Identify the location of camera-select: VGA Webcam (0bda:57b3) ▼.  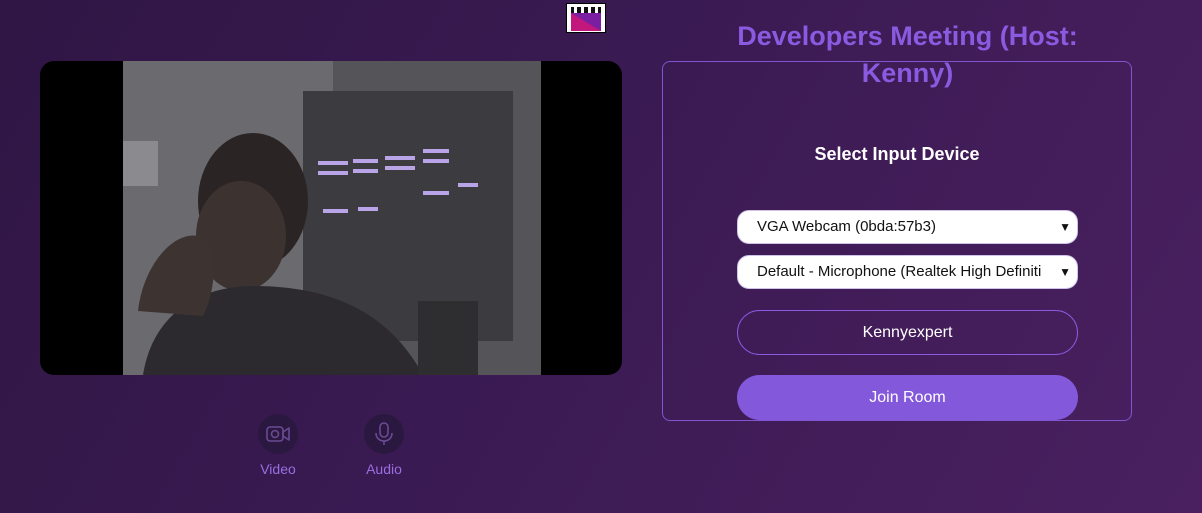
(907, 227).